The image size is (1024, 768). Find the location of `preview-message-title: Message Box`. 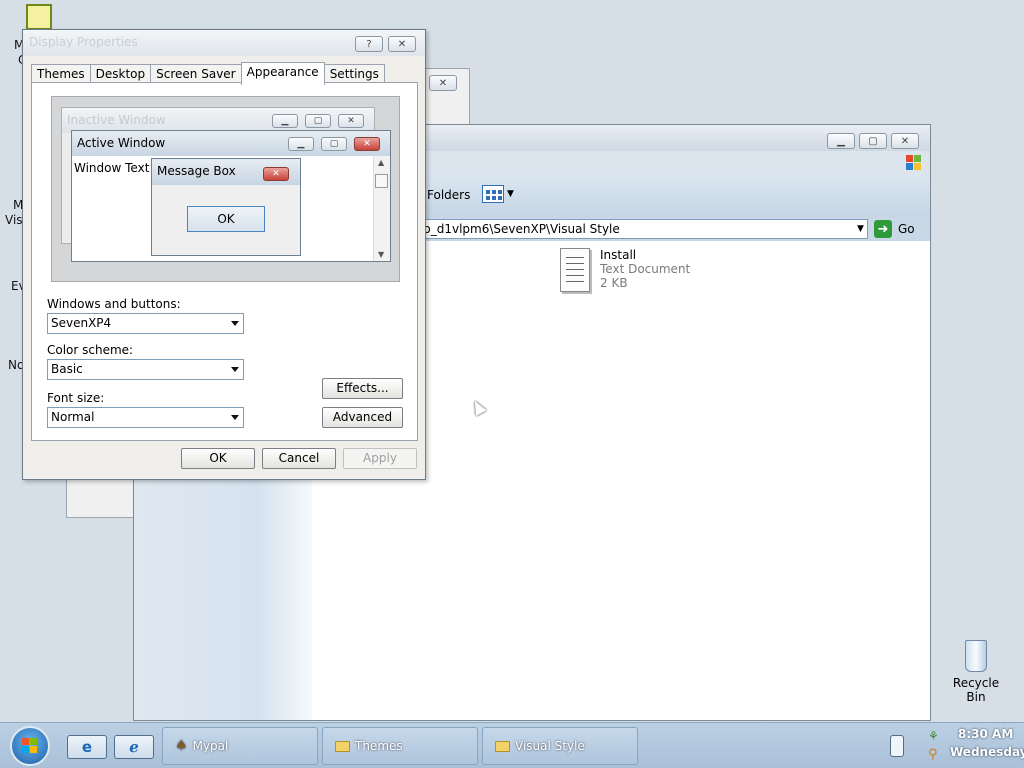

preview-message-title: Message Box is located at coordinates (196, 171).